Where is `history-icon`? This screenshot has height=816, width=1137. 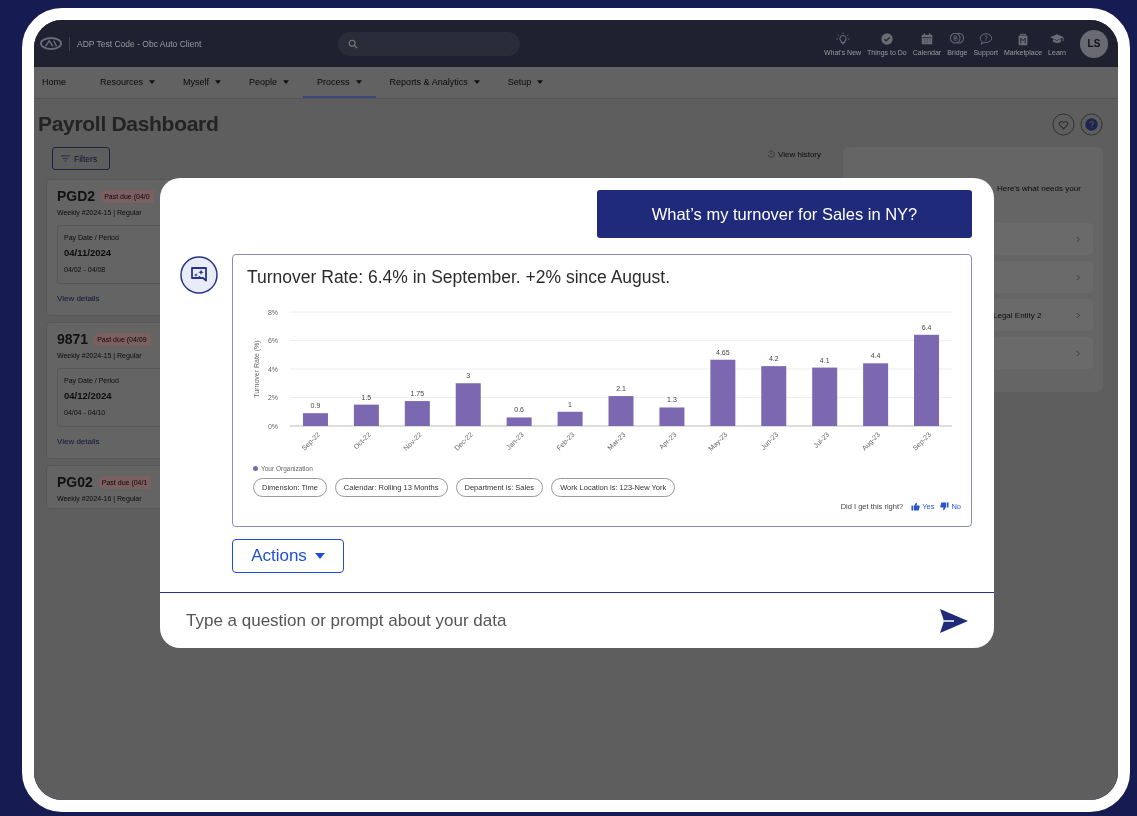
history-icon is located at coordinates (771, 154).